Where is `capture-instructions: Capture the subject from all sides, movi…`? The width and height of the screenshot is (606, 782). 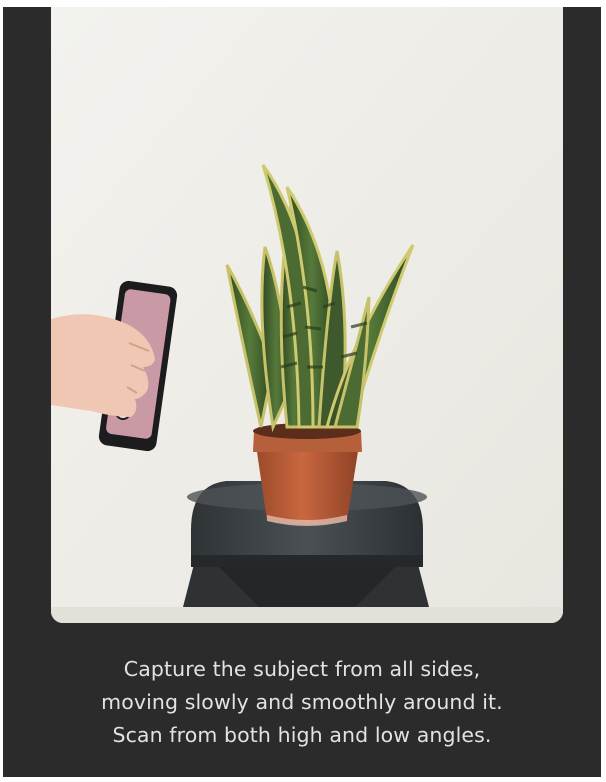
capture-instructions: Capture the subject from all sides, movi… is located at coordinates (302, 702).